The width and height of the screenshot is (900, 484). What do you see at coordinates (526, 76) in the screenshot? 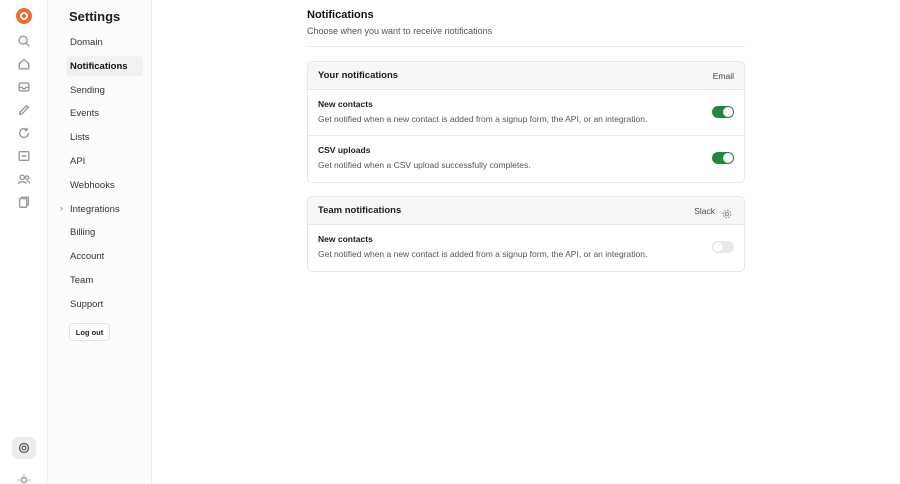
I see `card-header: Your notifications Email` at bounding box center [526, 76].